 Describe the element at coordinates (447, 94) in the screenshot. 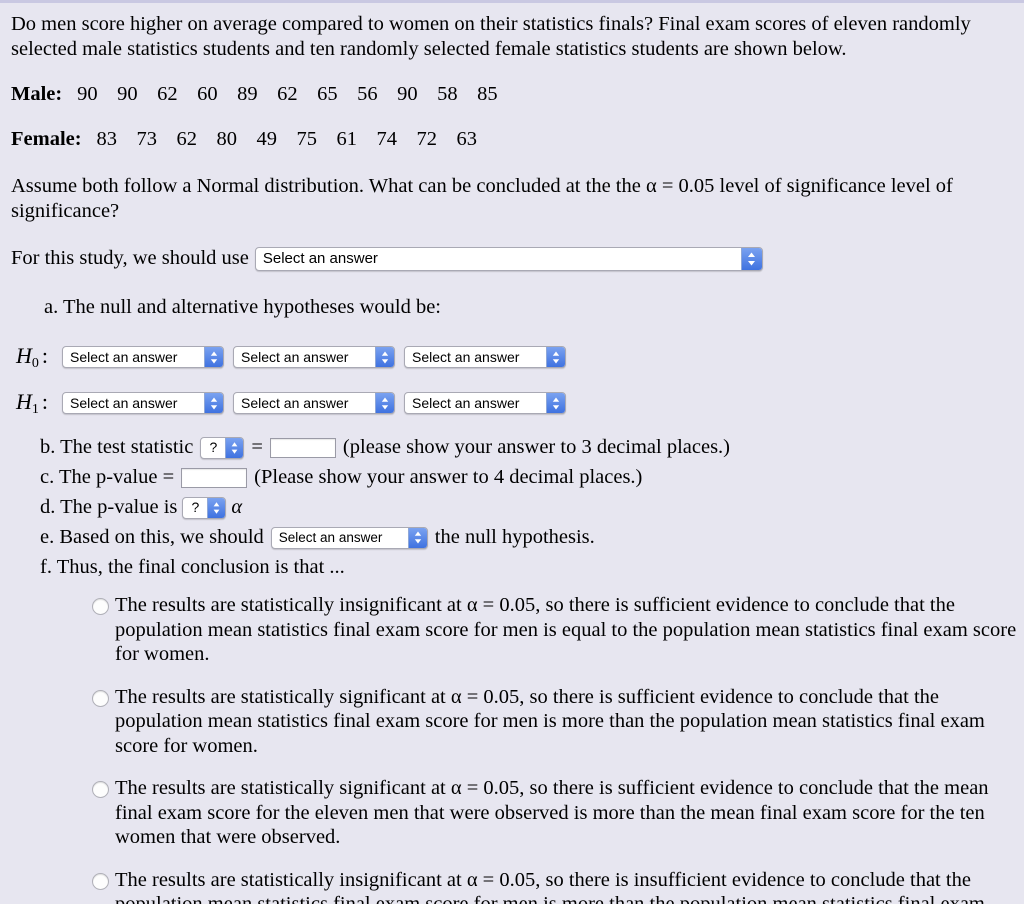

I see `data-value: 58` at that location.